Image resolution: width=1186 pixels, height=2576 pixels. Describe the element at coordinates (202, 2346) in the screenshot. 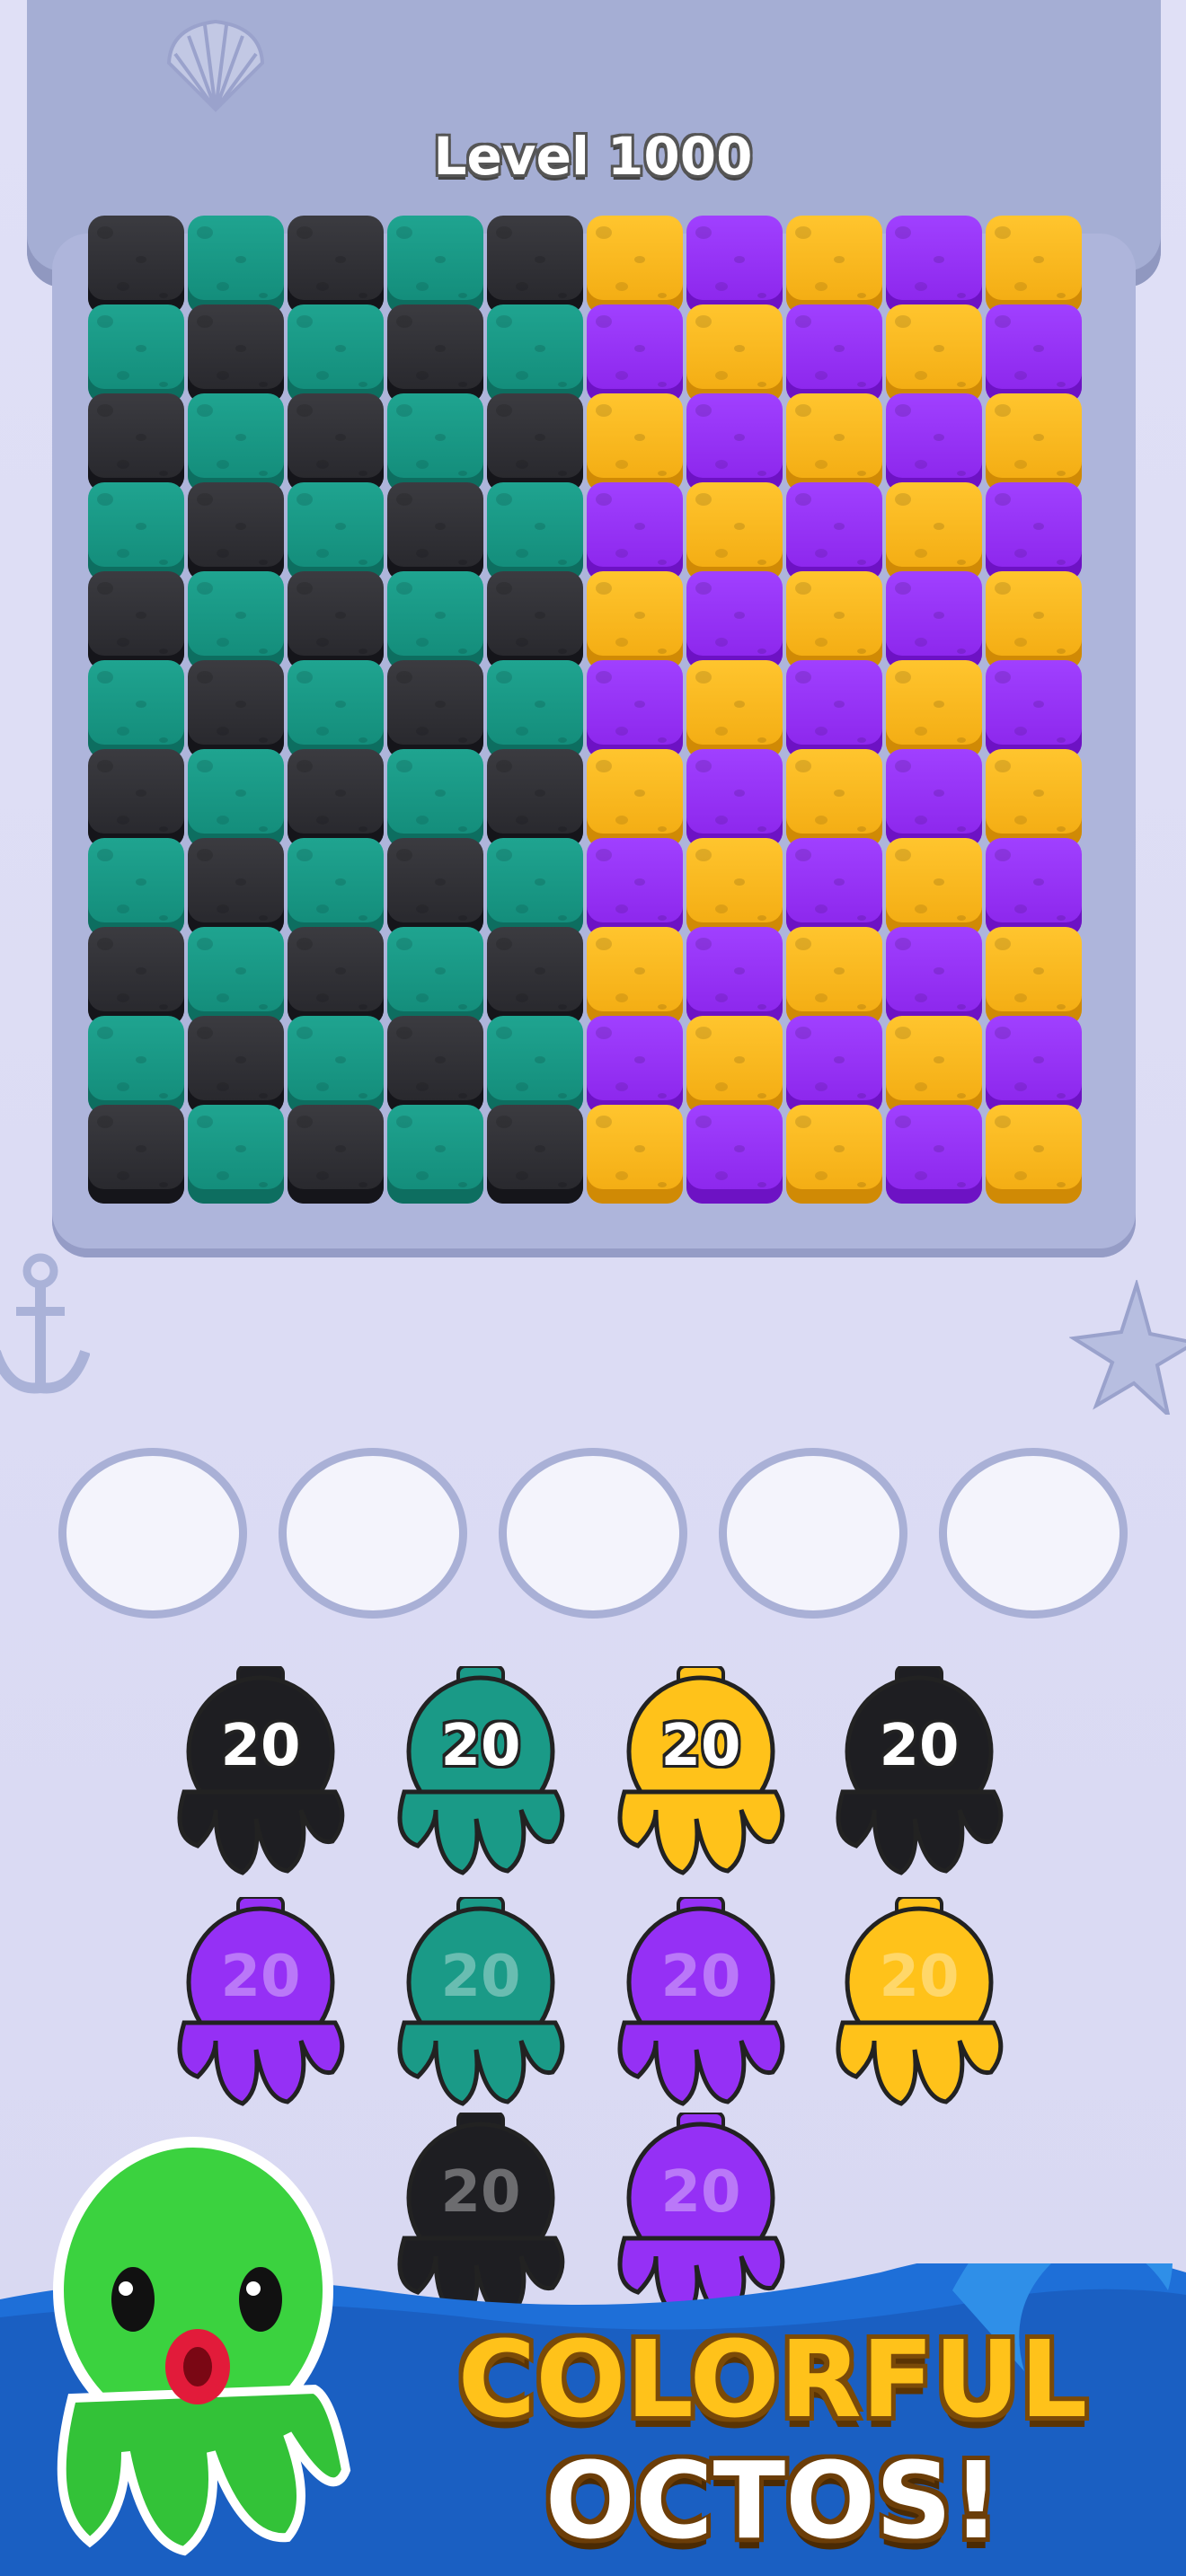

I see `octopus-mascot-icon` at that location.